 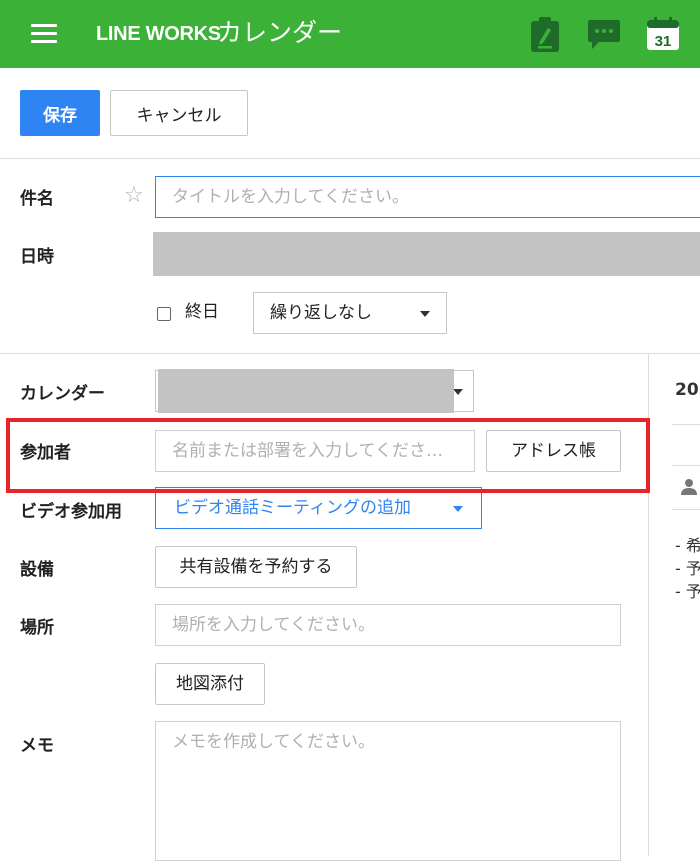 What do you see at coordinates (37, 257) in the screenshot?
I see `datetime-label: 日時` at bounding box center [37, 257].